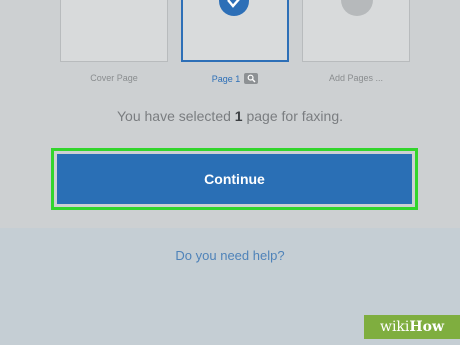  I want to click on summary-suffix: page for faxing., so click(294, 116).